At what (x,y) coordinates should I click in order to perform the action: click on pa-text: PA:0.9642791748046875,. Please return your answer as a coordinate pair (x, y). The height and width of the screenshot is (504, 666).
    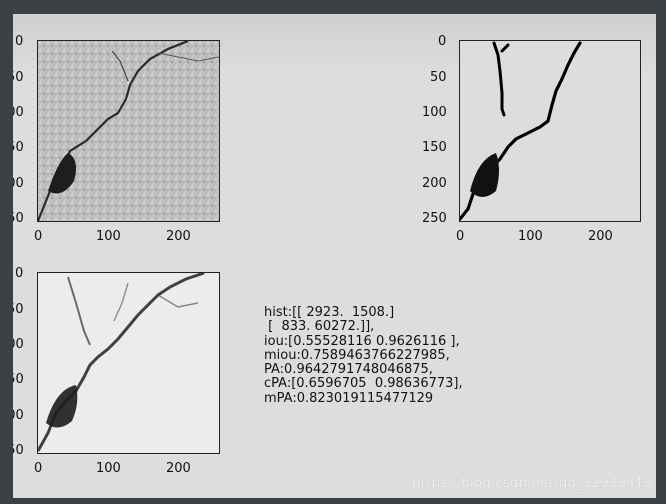
    Looking at the image, I should click on (348, 370).